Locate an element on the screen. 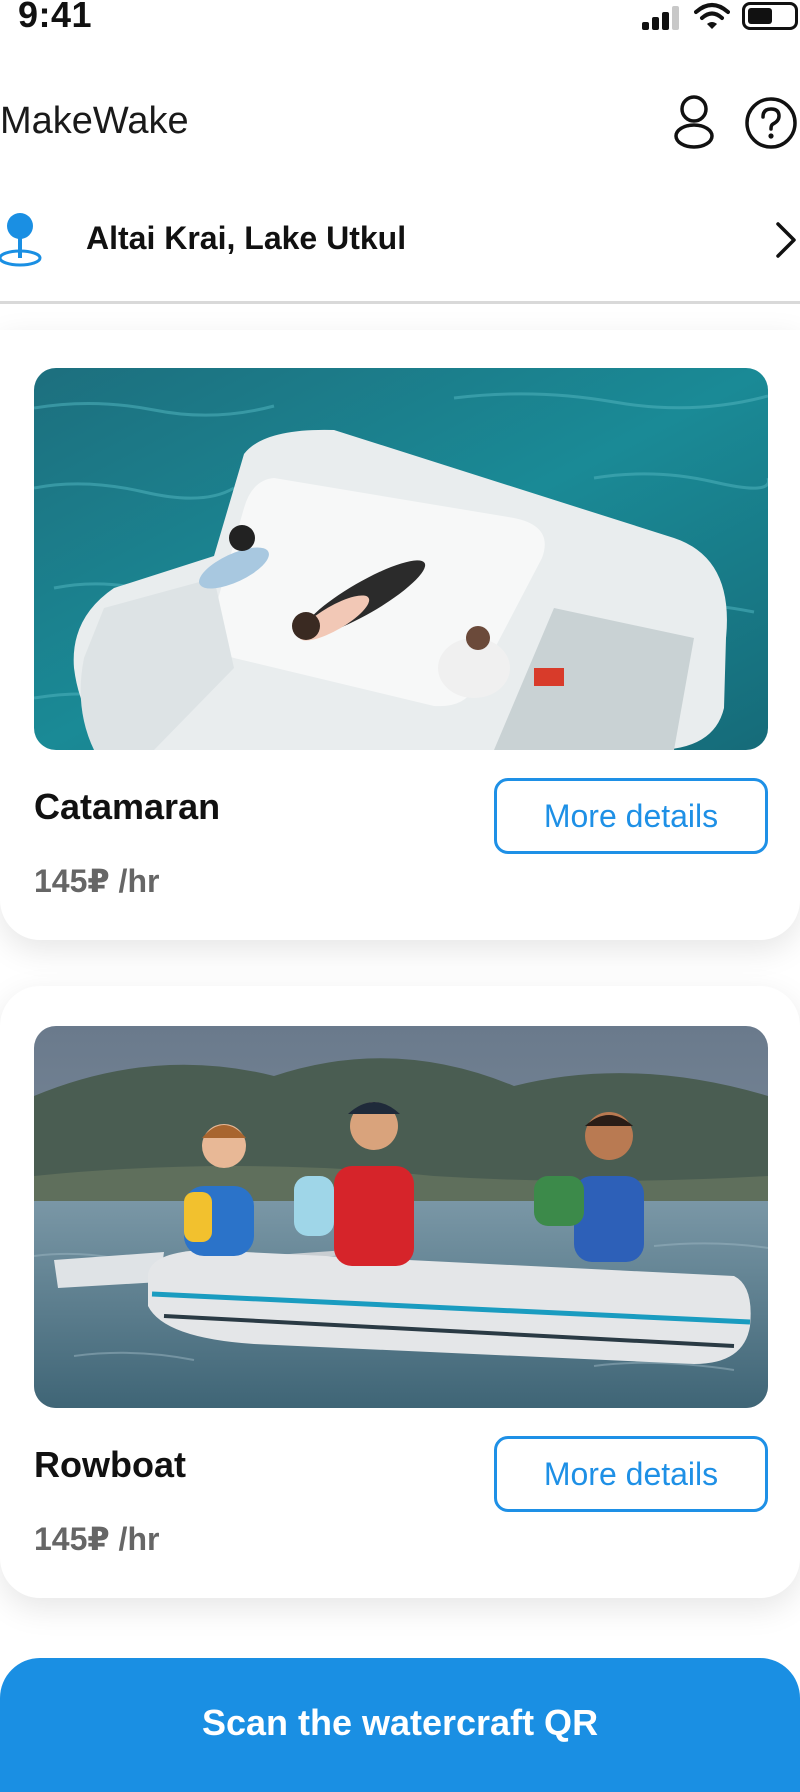 The image size is (800, 1792). watercraft-name: Catamaran is located at coordinates (127, 806).